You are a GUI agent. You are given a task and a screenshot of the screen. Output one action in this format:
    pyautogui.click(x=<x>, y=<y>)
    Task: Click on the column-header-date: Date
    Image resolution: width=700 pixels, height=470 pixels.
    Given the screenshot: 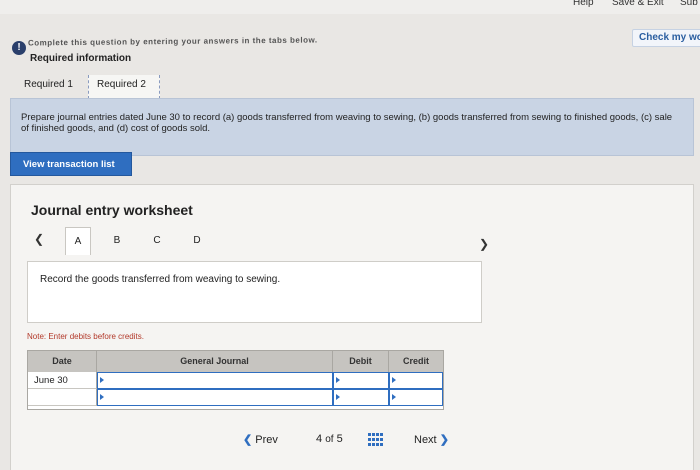 What is the action you would take?
    pyautogui.click(x=62, y=361)
    